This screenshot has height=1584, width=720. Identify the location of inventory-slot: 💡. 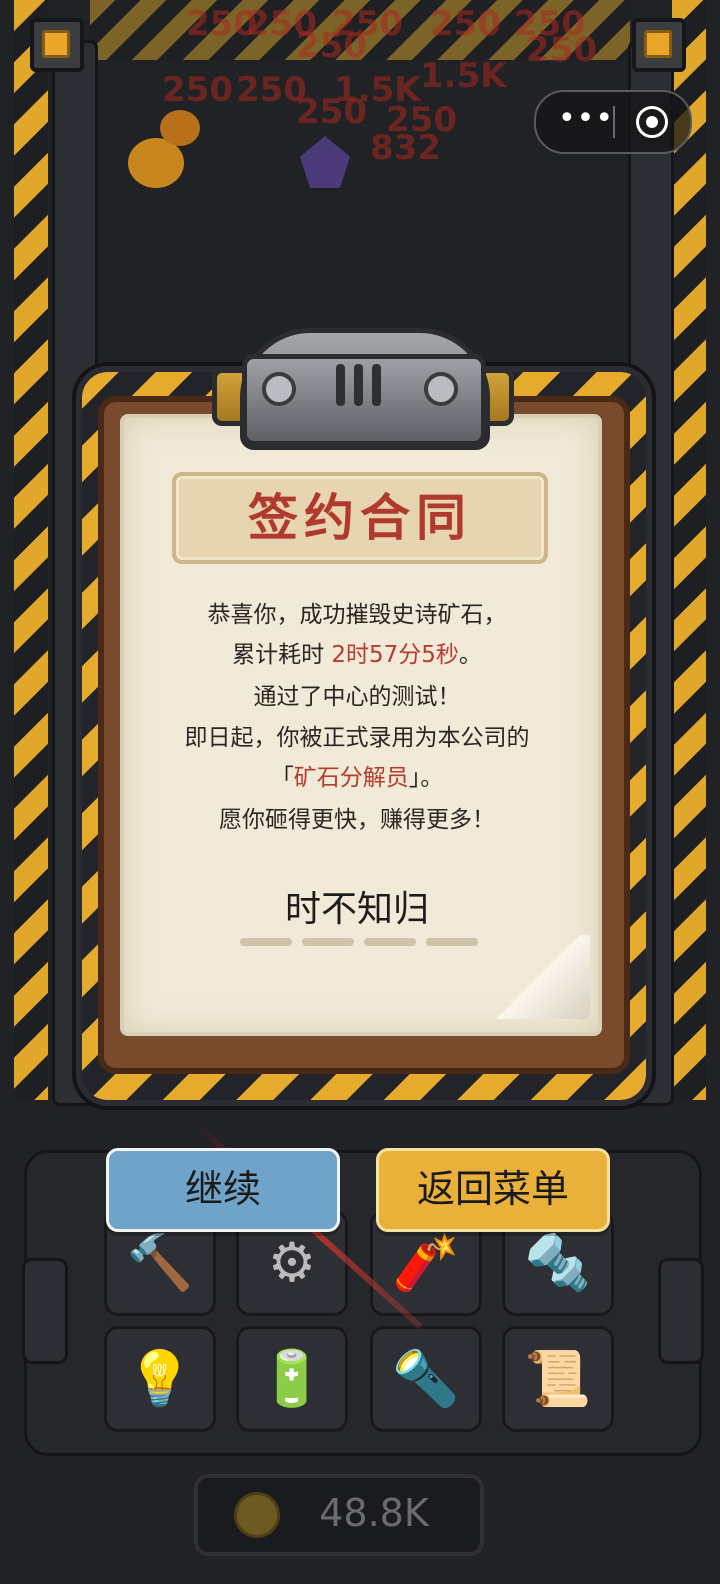
(160, 1379).